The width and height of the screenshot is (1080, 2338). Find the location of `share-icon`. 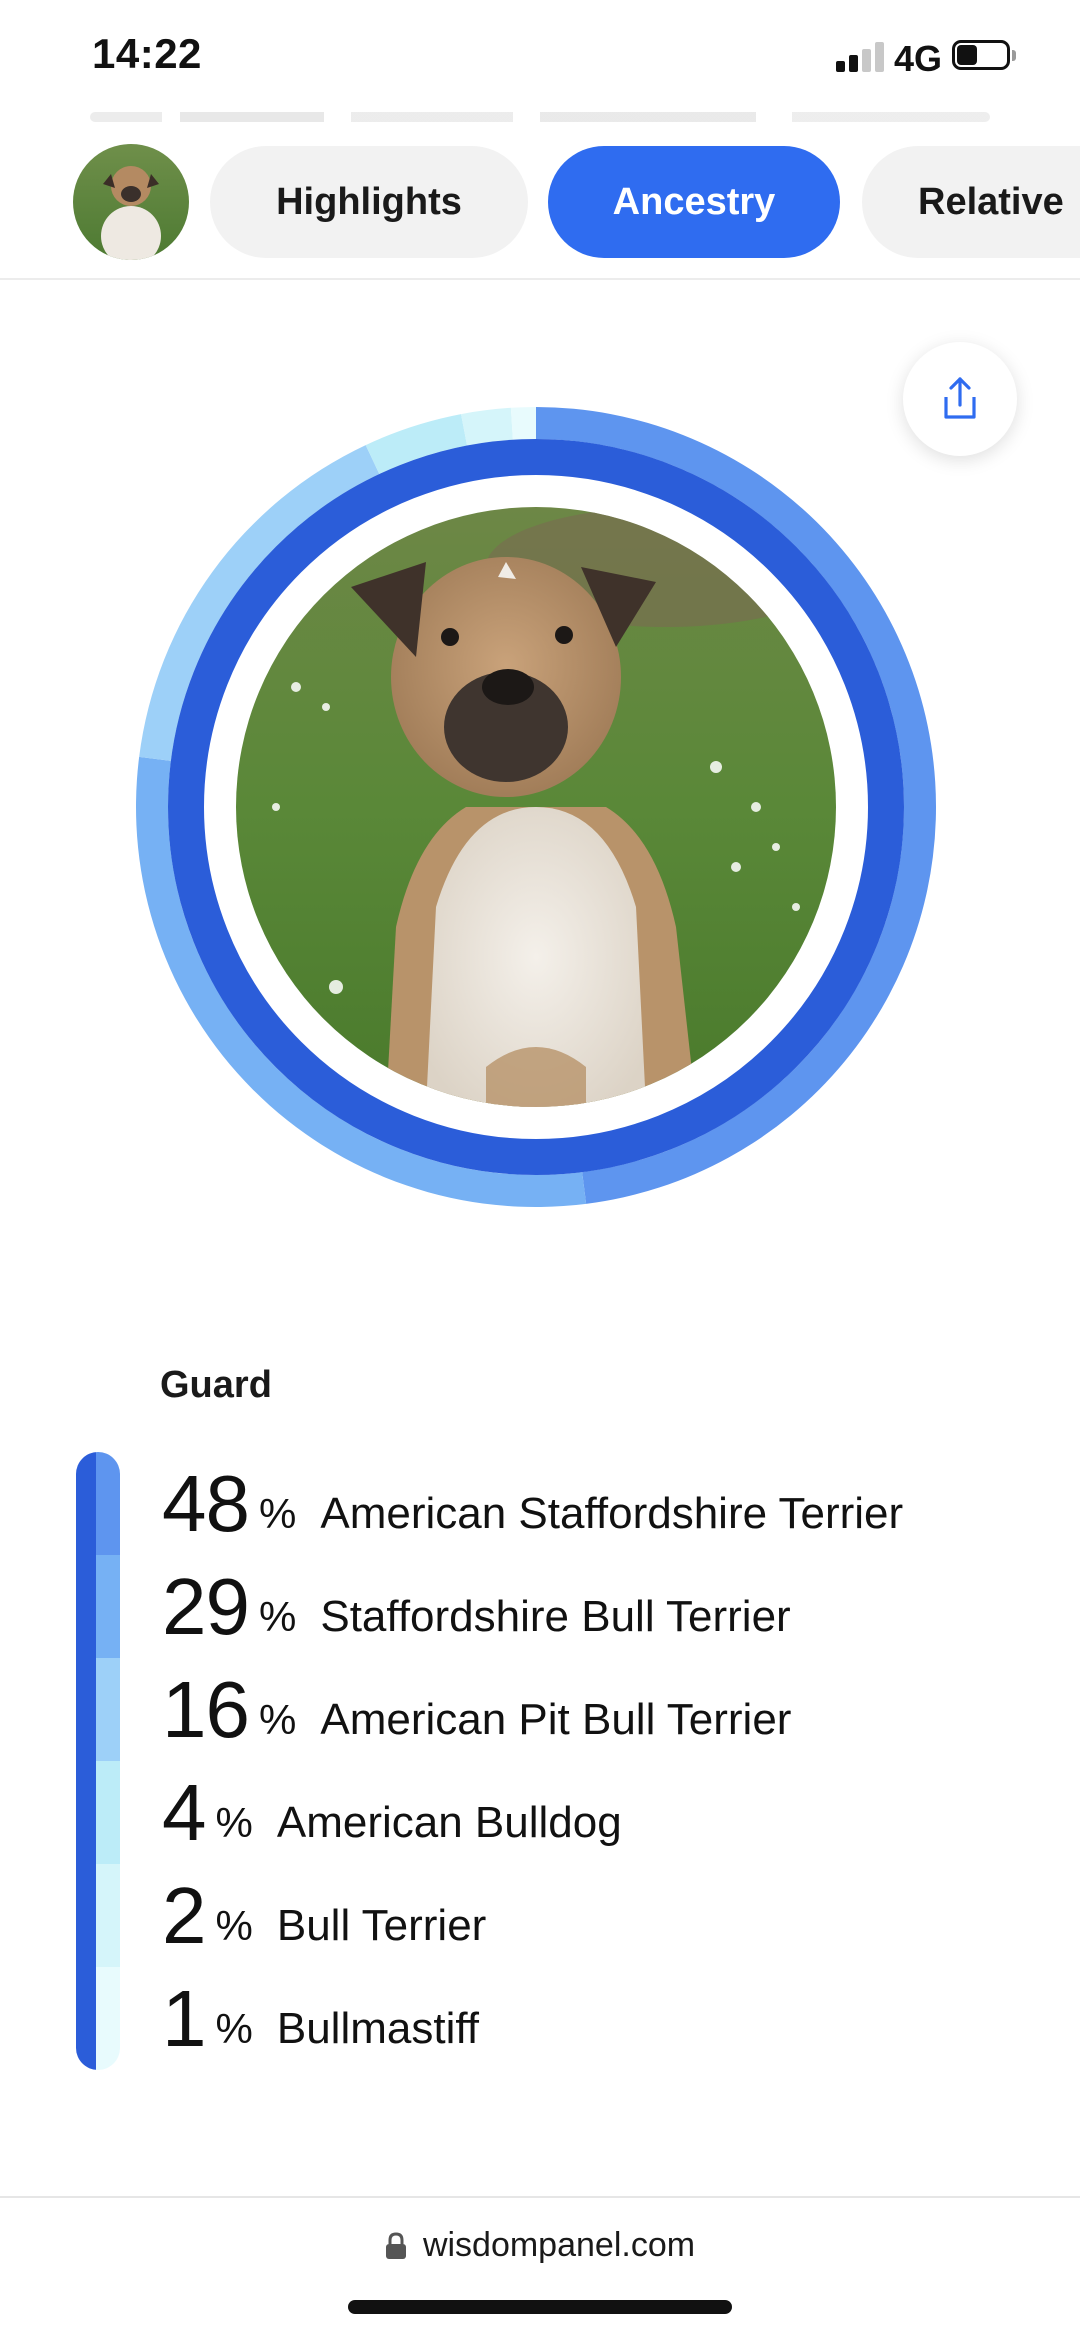

share-icon is located at coordinates (960, 398).